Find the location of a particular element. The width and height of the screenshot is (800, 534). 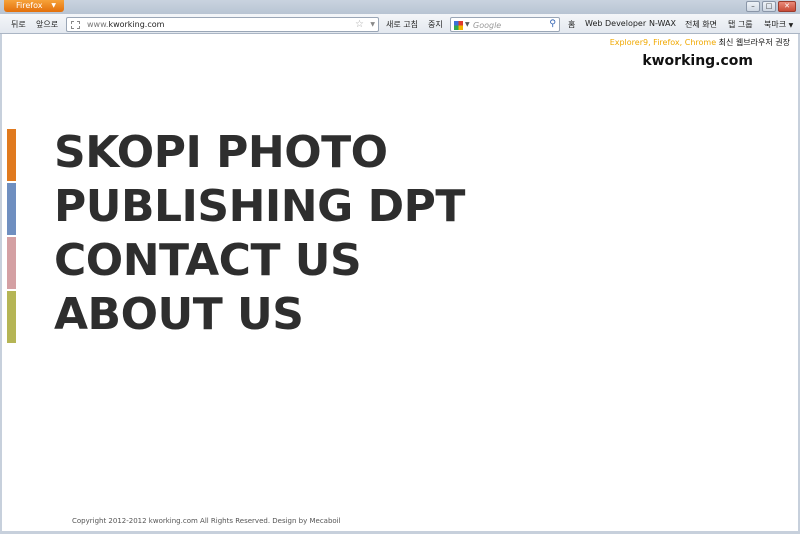

browser-titlebar: Firefox ▼ – □ ✕ is located at coordinates (400, 7).